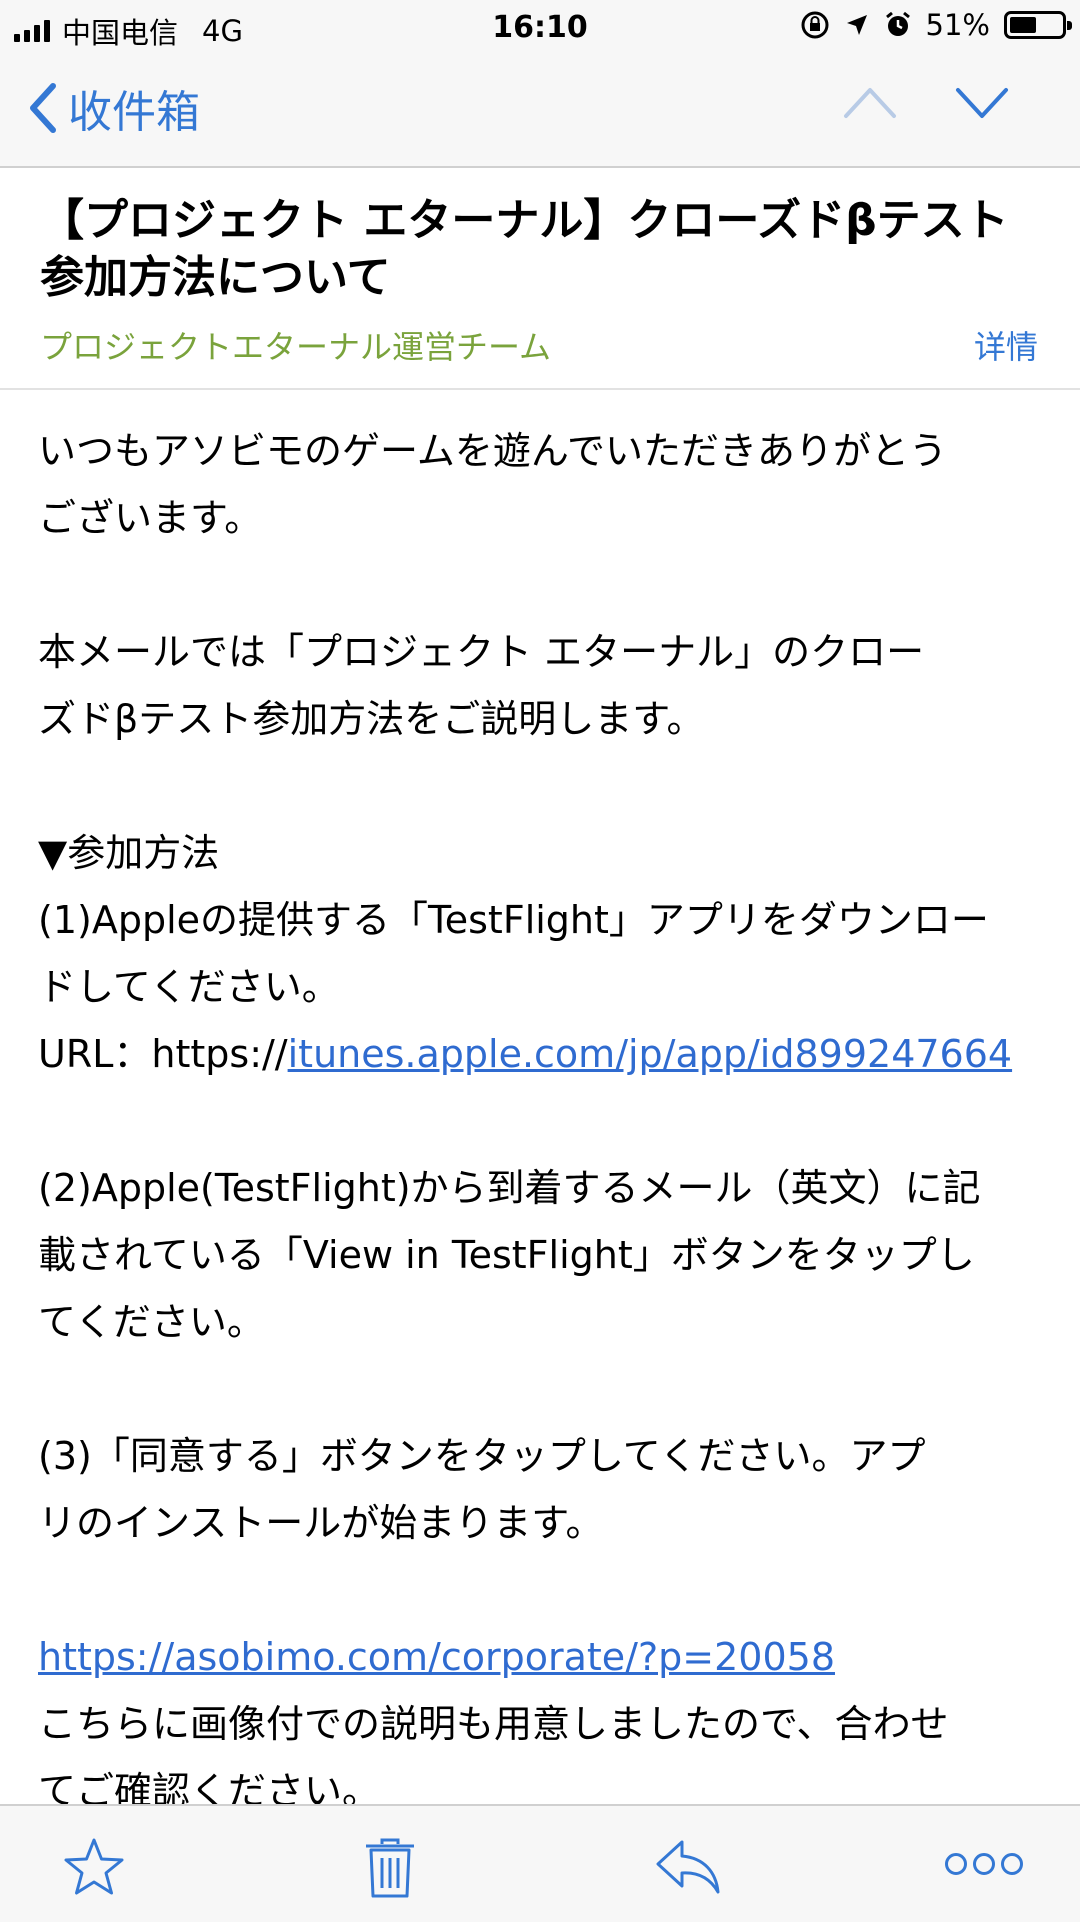  I want to click on more-button, so click(984, 1866).